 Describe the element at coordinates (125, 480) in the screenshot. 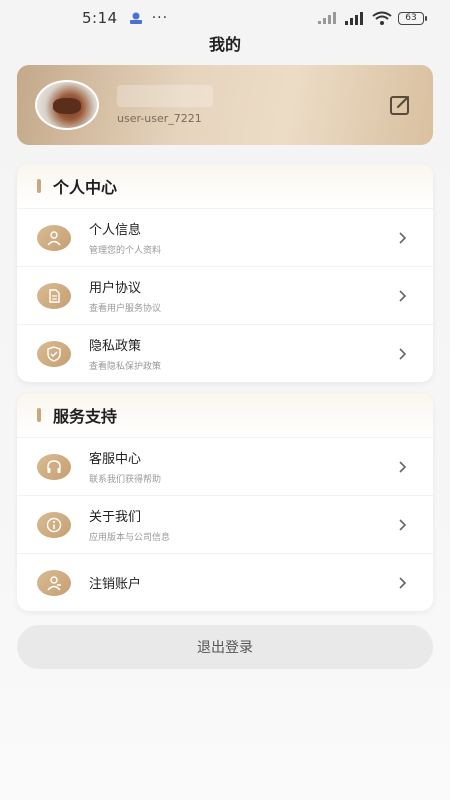

I see `menu-subtitle: 联系我们获得帮助` at that location.